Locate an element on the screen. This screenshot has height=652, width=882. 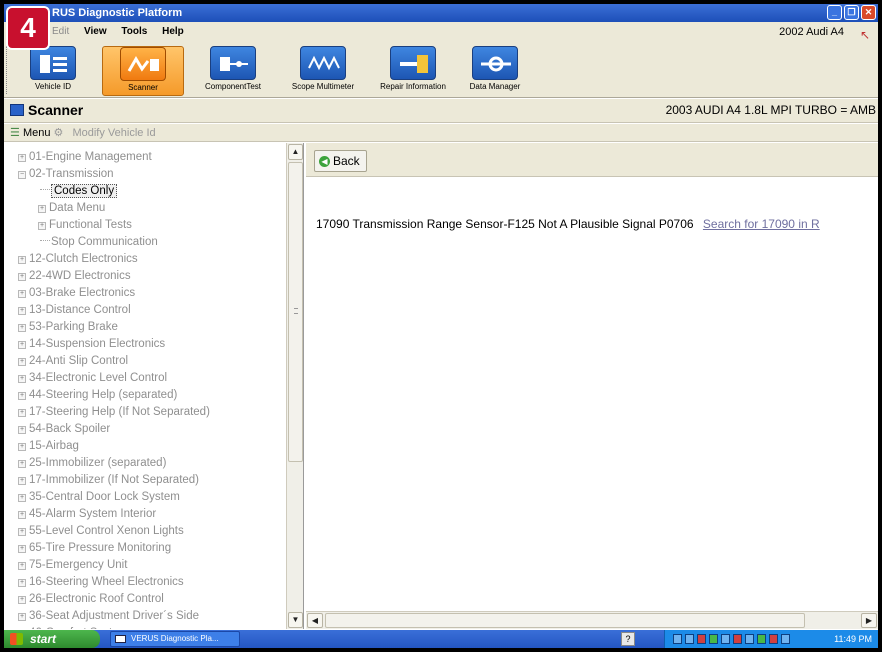
collapse-node-icon: − is located at coordinates (22, 175).